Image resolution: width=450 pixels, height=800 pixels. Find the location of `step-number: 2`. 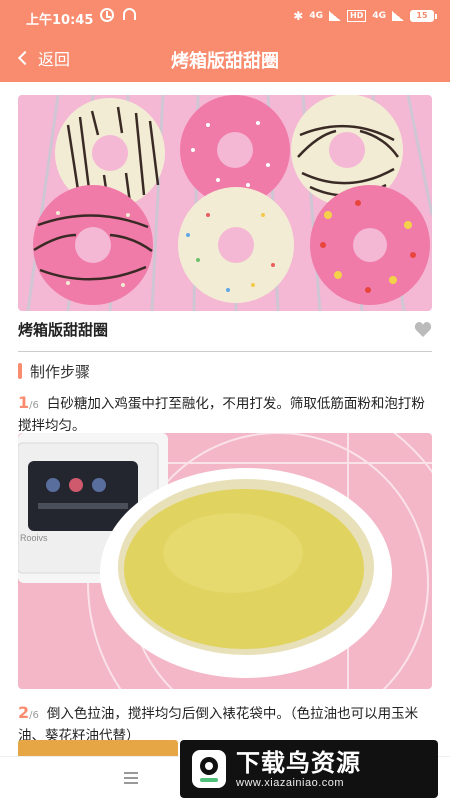

step-number: 2 is located at coordinates (24, 712).